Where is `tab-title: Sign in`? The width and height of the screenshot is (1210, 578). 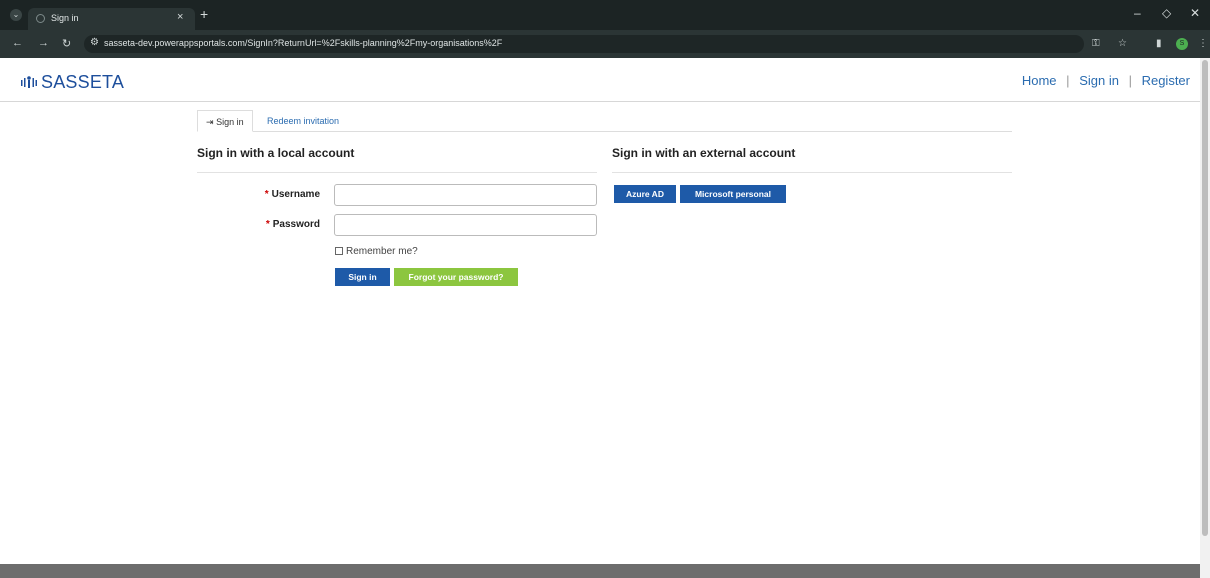 tab-title: Sign in is located at coordinates (65, 18).